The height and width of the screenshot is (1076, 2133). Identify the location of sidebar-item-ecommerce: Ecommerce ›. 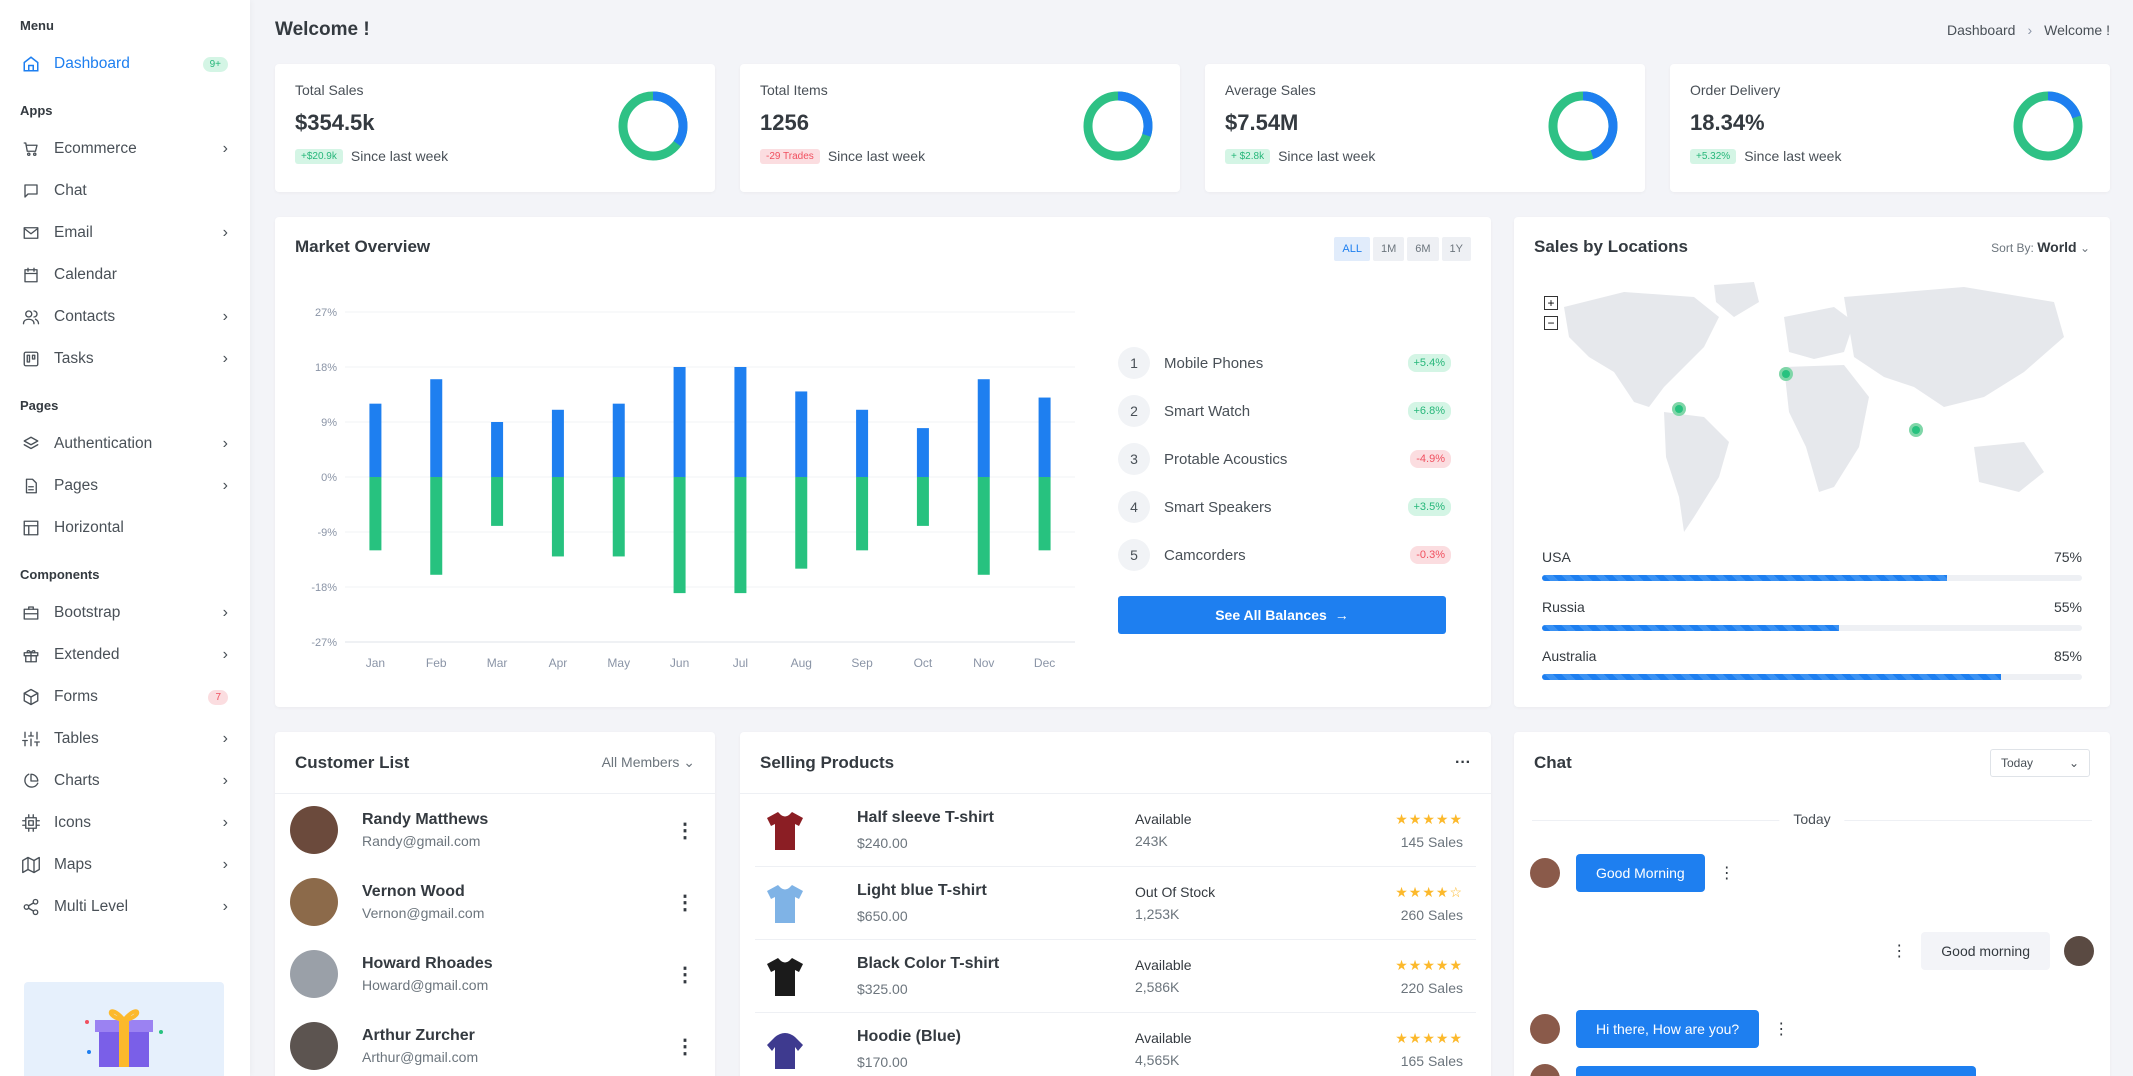
(125, 149).